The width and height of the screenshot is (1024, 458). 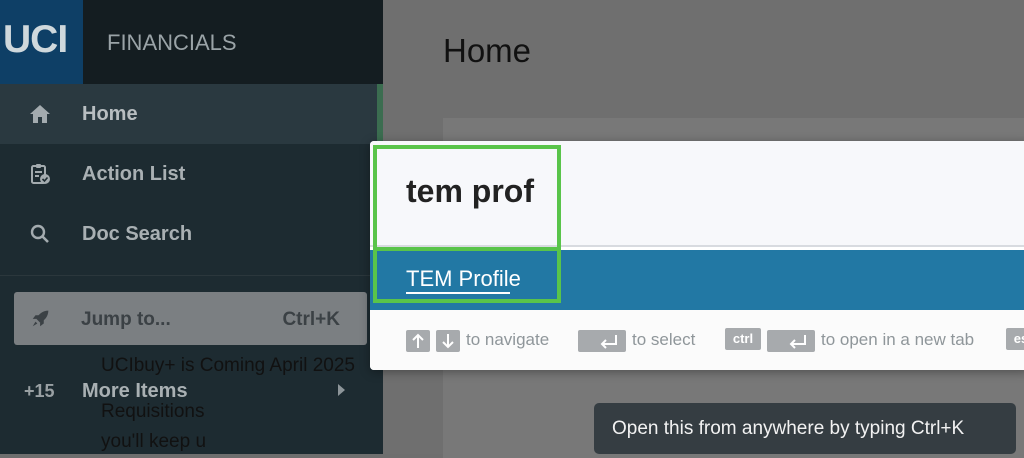 What do you see at coordinates (190, 318) in the screenshot?
I see `jump-to-button: Jump to... Ctrl+K` at bounding box center [190, 318].